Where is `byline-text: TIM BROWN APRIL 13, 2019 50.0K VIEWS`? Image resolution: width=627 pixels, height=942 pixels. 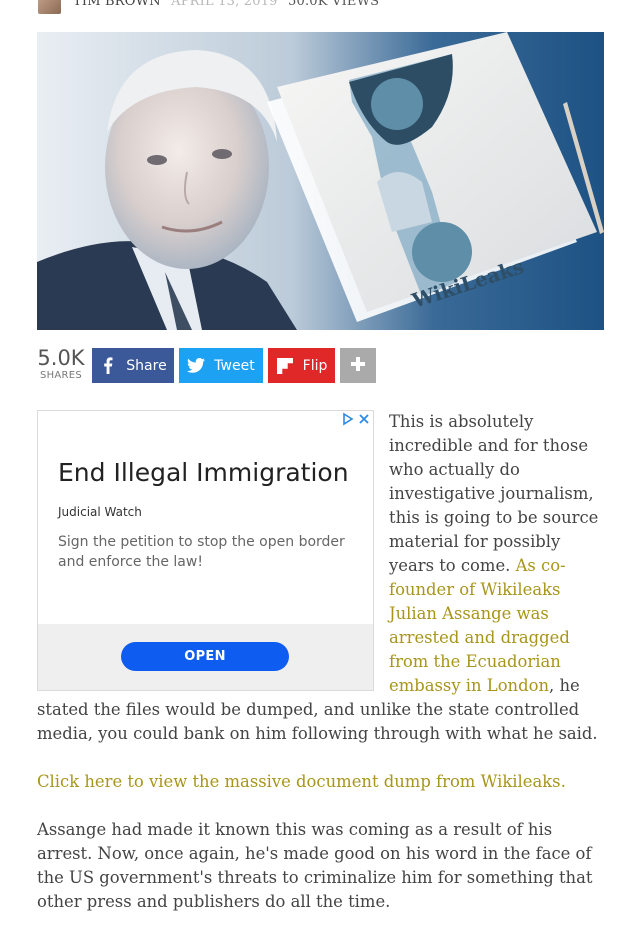 byline-text: TIM BROWN APRIL 13, 2019 50.0K VIEWS is located at coordinates (226, 4).